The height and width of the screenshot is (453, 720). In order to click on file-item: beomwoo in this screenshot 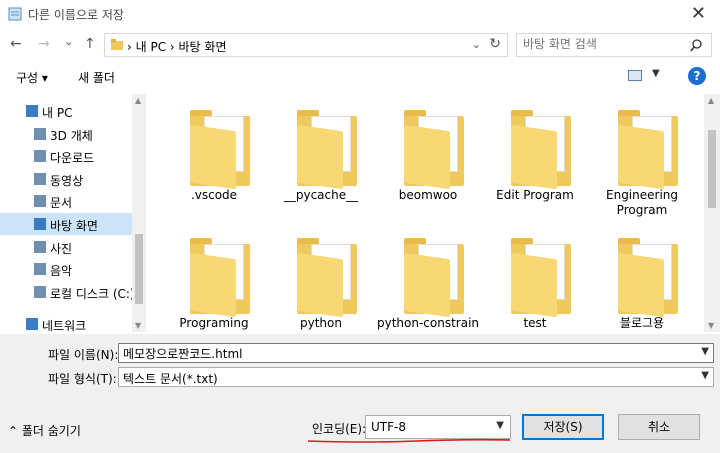, I will do `click(428, 155)`.